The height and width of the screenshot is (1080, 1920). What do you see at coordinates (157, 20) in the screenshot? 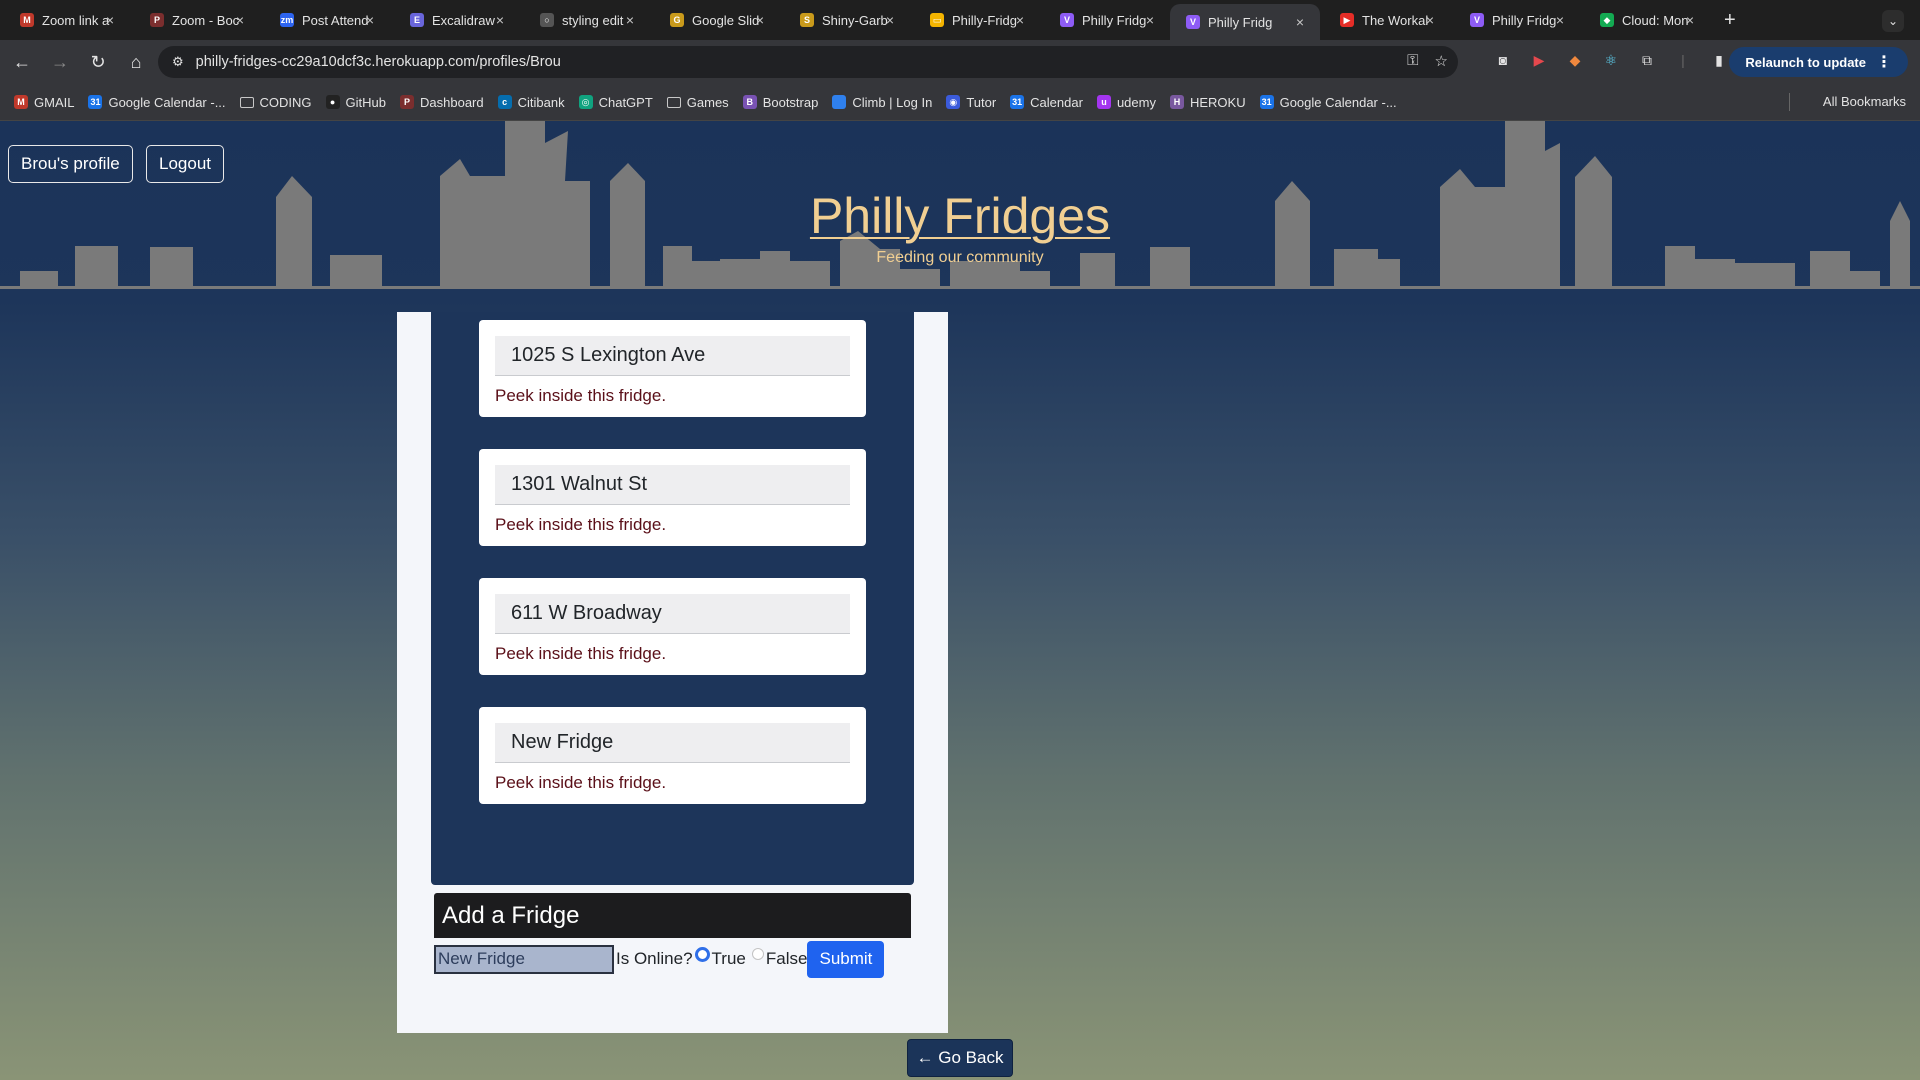
I see `tab-favicon-icon: P` at bounding box center [157, 20].